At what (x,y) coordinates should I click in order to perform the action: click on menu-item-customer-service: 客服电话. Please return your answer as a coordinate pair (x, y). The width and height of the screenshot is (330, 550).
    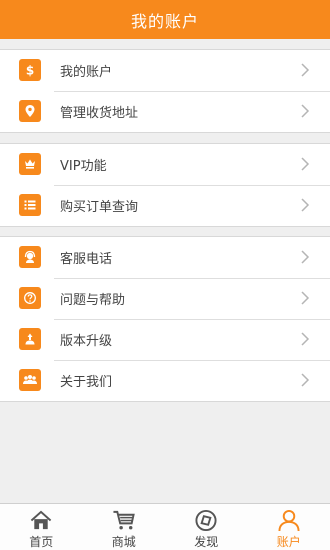
    Looking at the image, I should click on (165, 257).